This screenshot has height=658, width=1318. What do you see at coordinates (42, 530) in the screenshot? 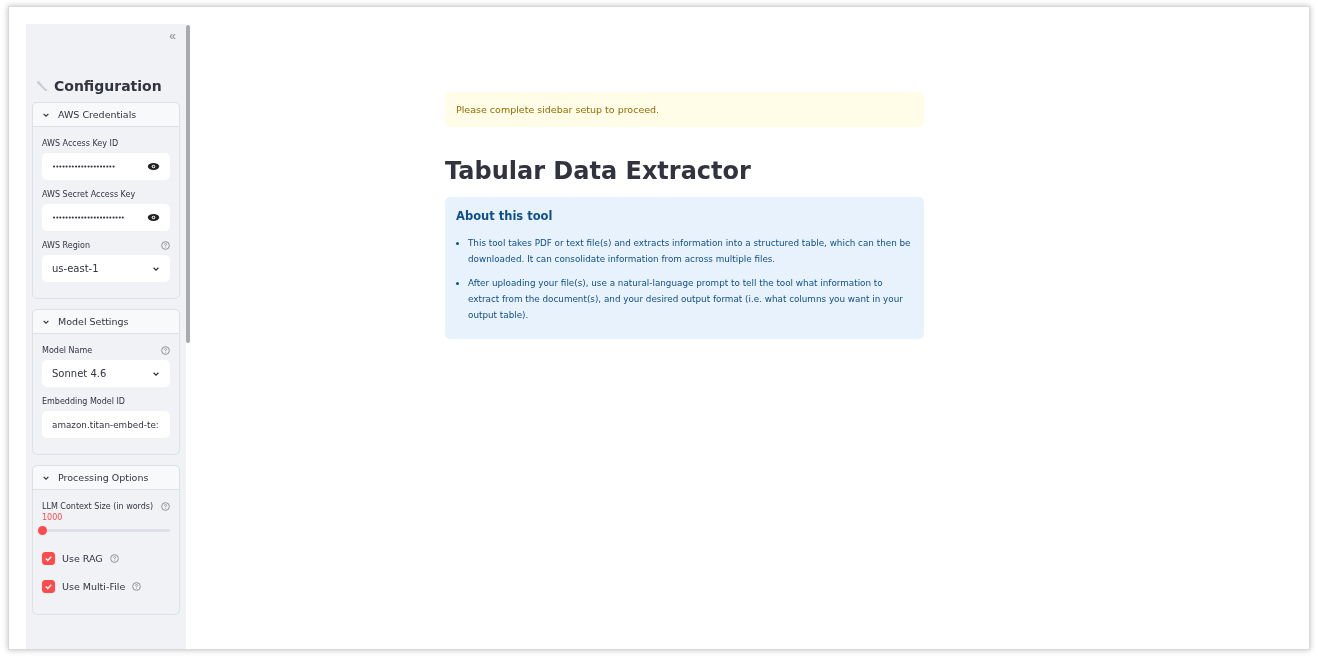
I see `slider-thumb` at bounding box center [42, 530].